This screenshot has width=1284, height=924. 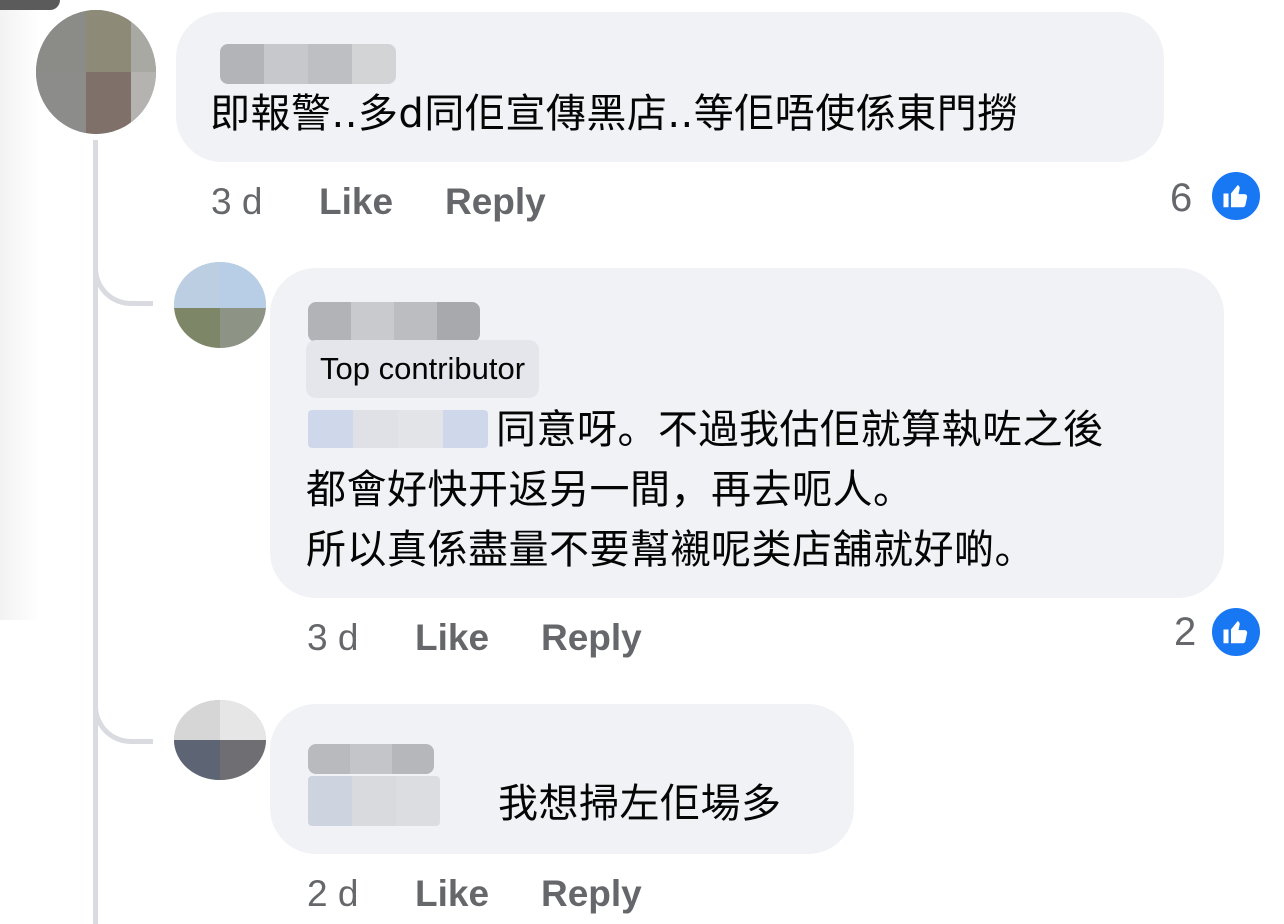 What do you see at coordinates (1185, 632) in the screenshot?
I see `reaction-count: 2` at bounding box center [1185, 632].